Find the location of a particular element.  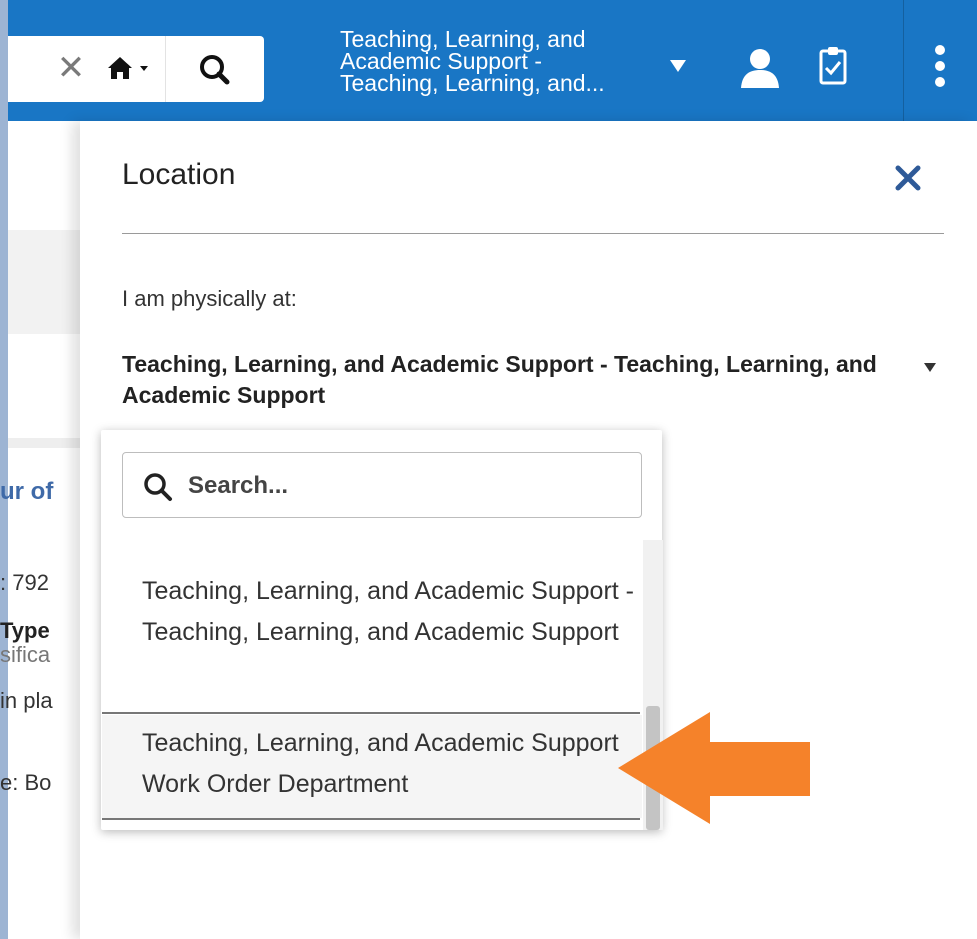

window-edge is located at coordinates (4, 469).